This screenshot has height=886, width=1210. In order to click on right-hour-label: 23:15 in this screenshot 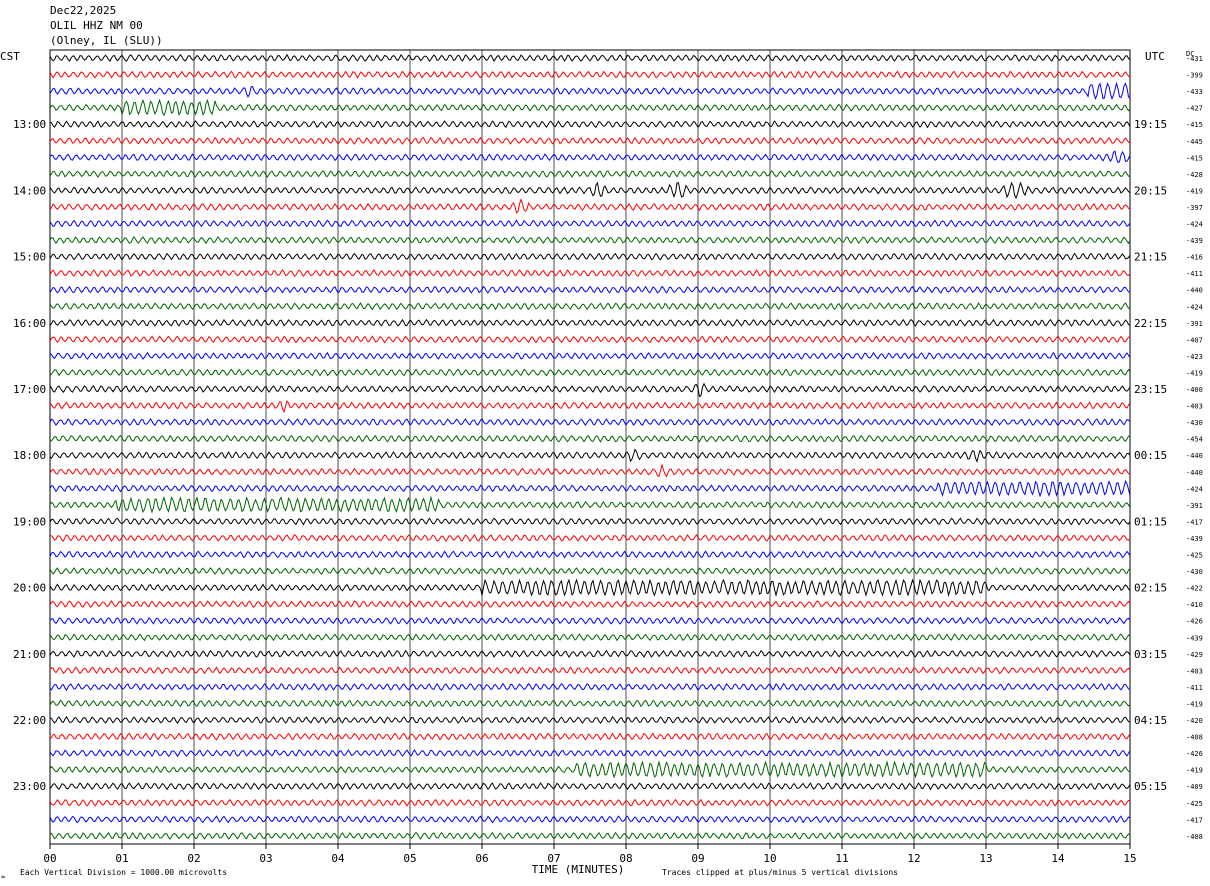, I will do `click(1150, 389)`.